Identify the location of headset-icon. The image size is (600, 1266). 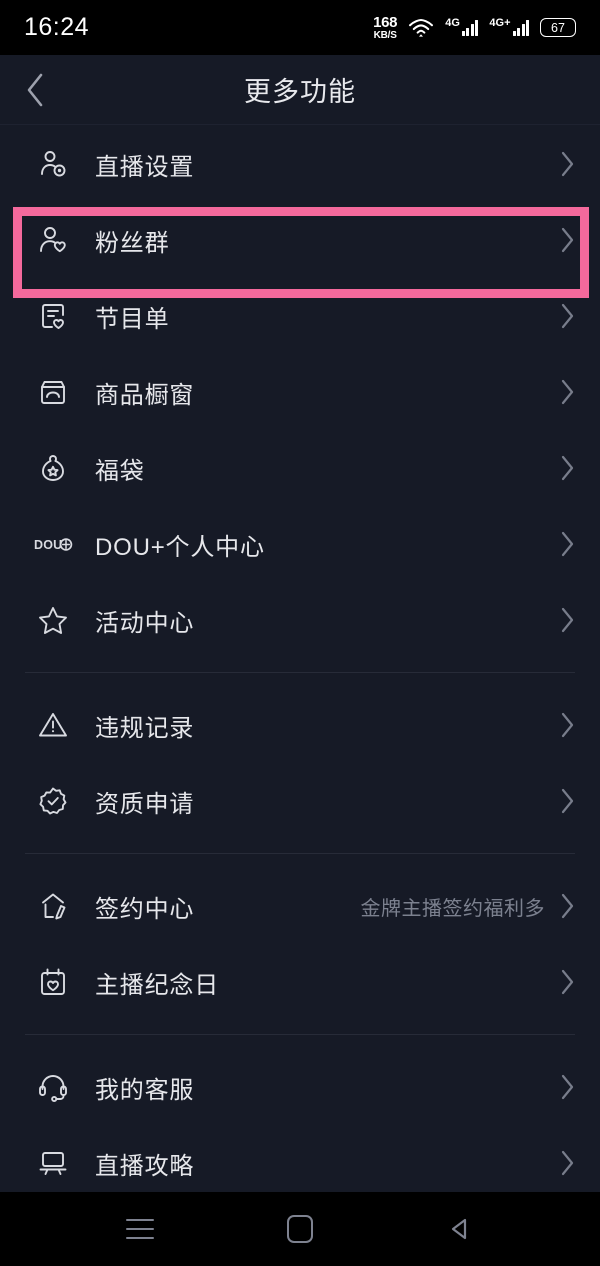
(53, 1087).